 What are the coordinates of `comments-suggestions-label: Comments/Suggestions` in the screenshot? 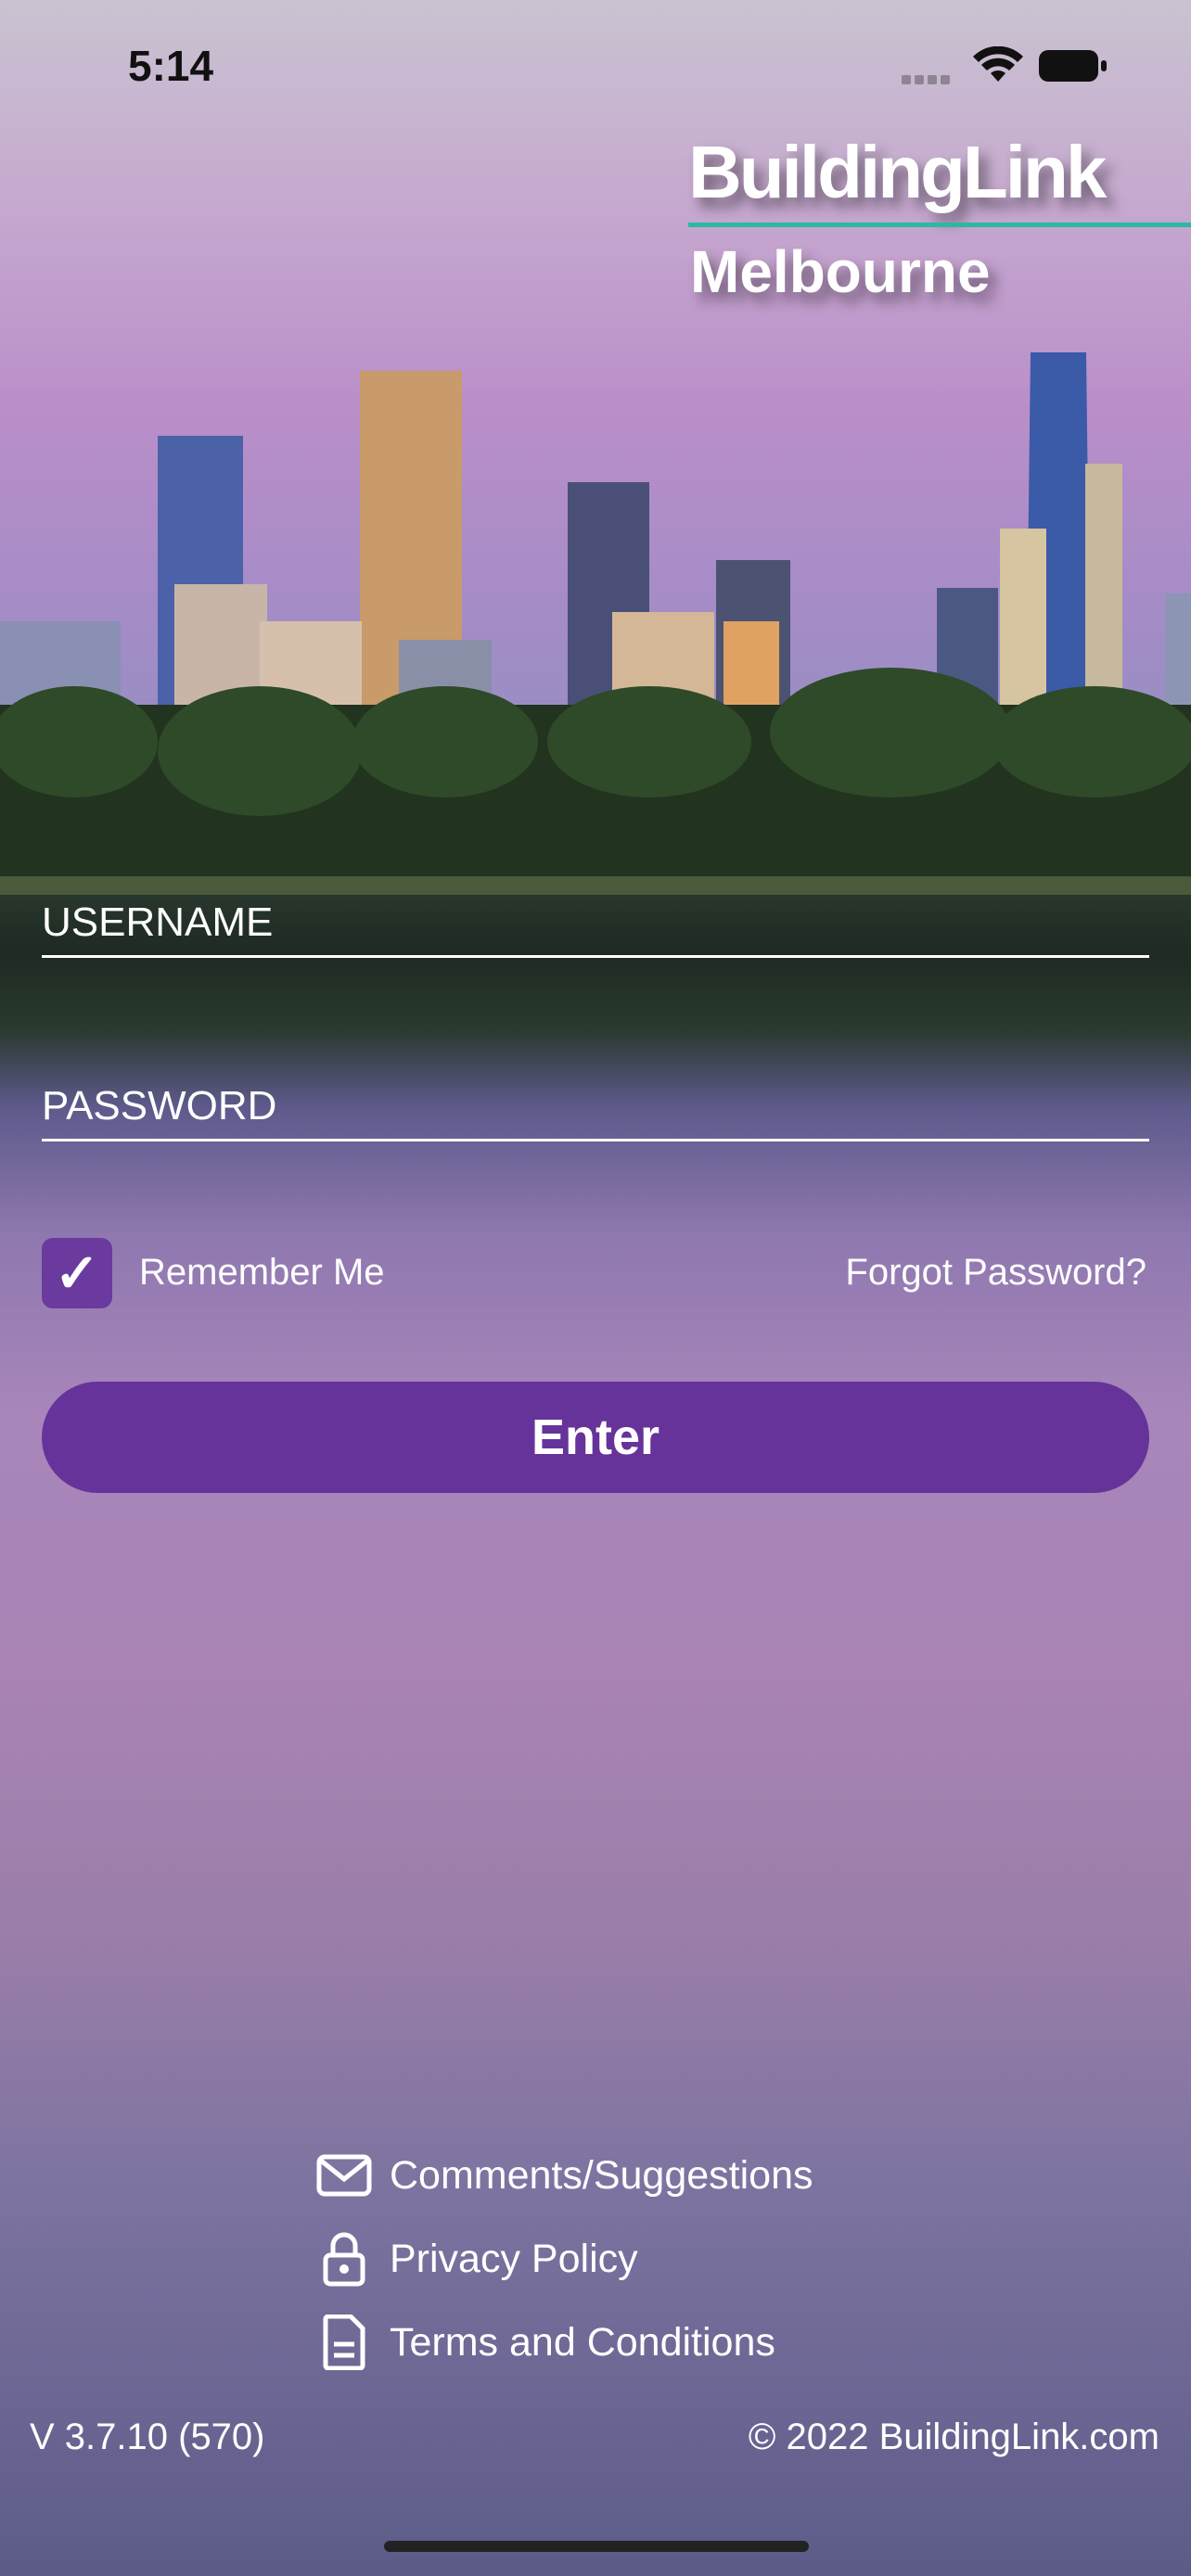 It's located at (601, 2175).